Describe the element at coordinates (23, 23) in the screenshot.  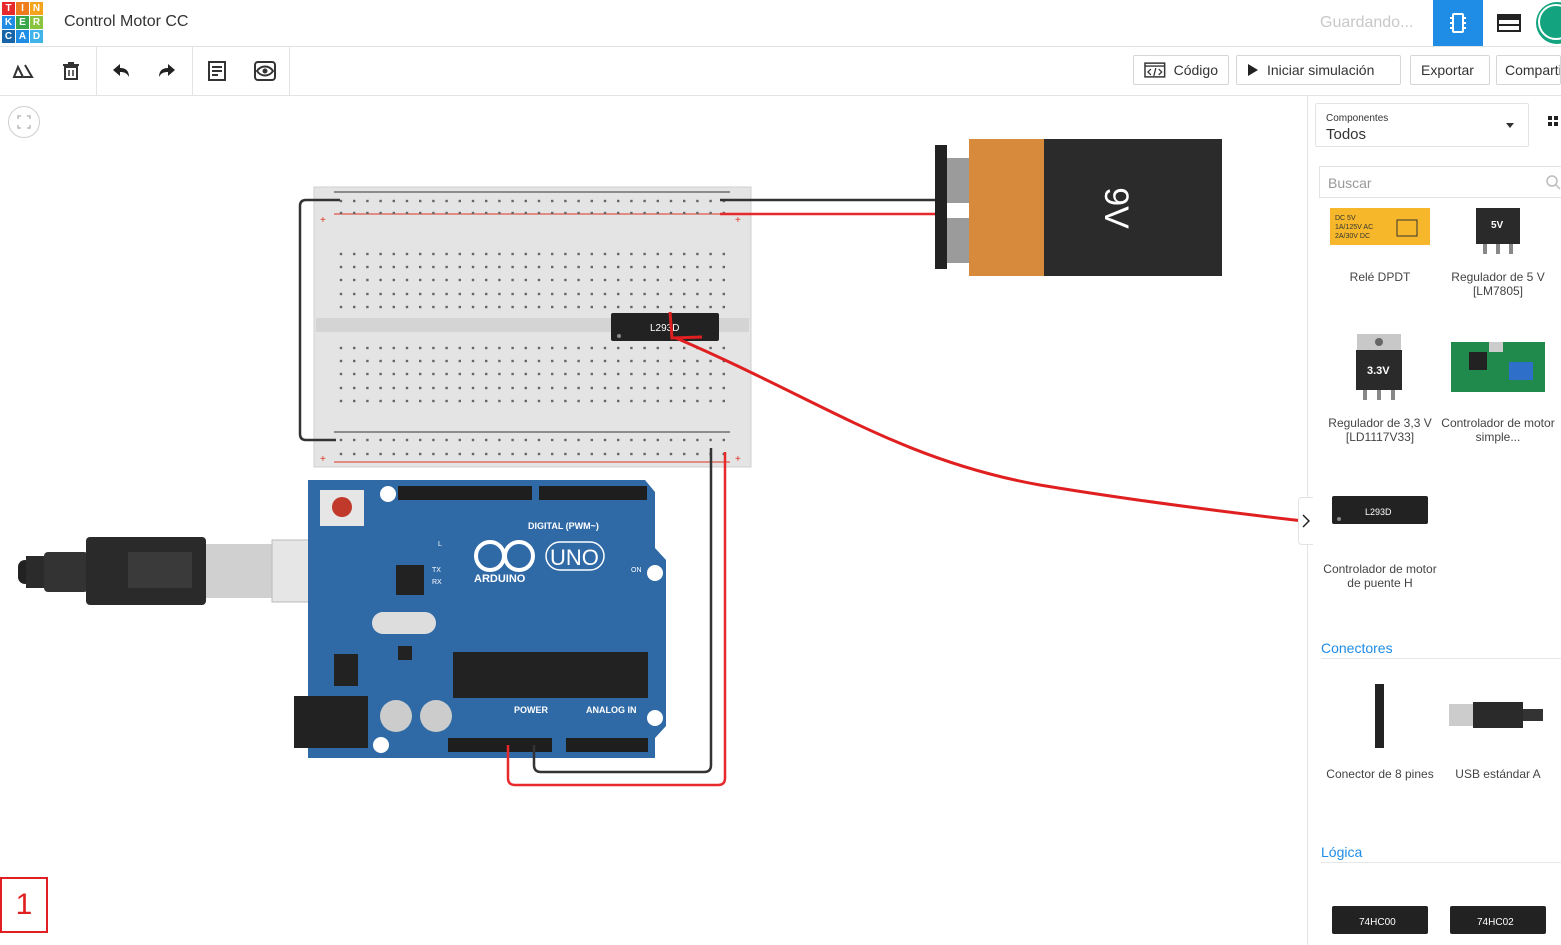
I see `tinkercad-logo: T I N K E R C A D` at that location.